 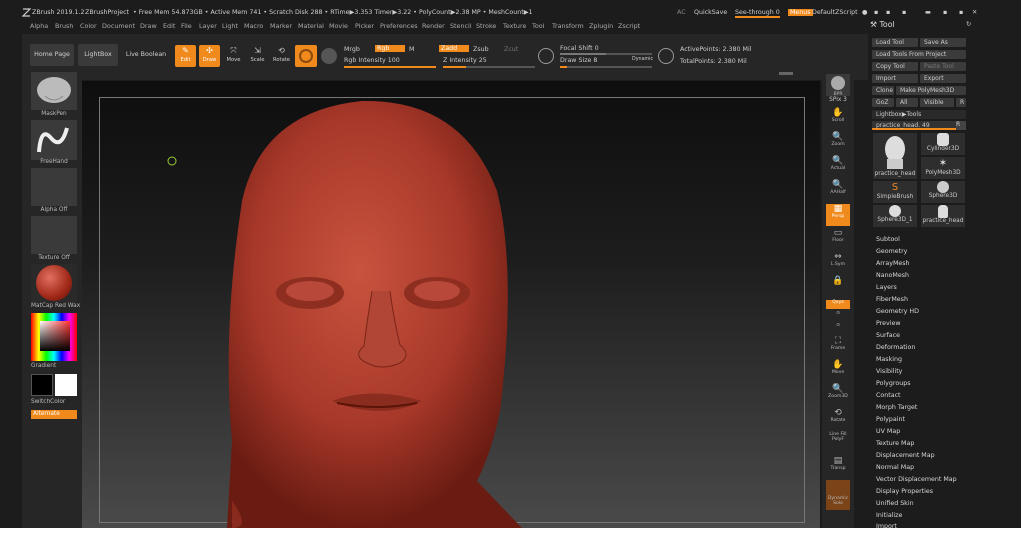 I want to click on zadd-button: Zadd, so click(x=454, y=48).